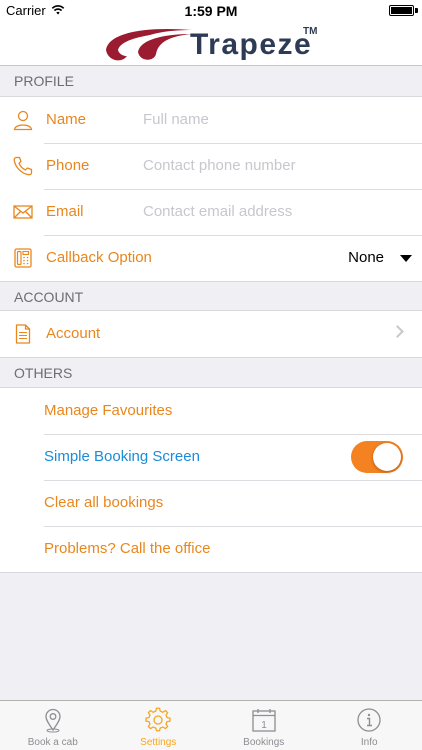 This screenshot has width=422, height=750. Describe the element at coordinates (251, 44) in the screenshot. I see `trapeze-logo-text: Trapeze` at that location.